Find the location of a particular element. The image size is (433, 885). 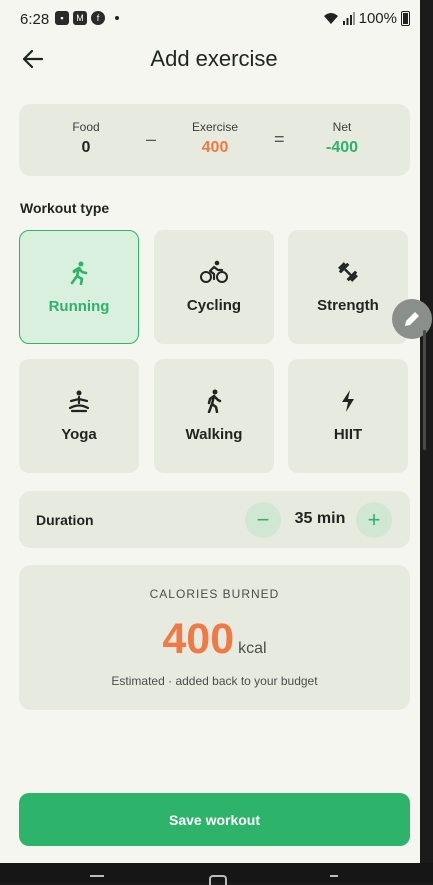

save-workout-button: Save workout is located at coordinates (214, 819).